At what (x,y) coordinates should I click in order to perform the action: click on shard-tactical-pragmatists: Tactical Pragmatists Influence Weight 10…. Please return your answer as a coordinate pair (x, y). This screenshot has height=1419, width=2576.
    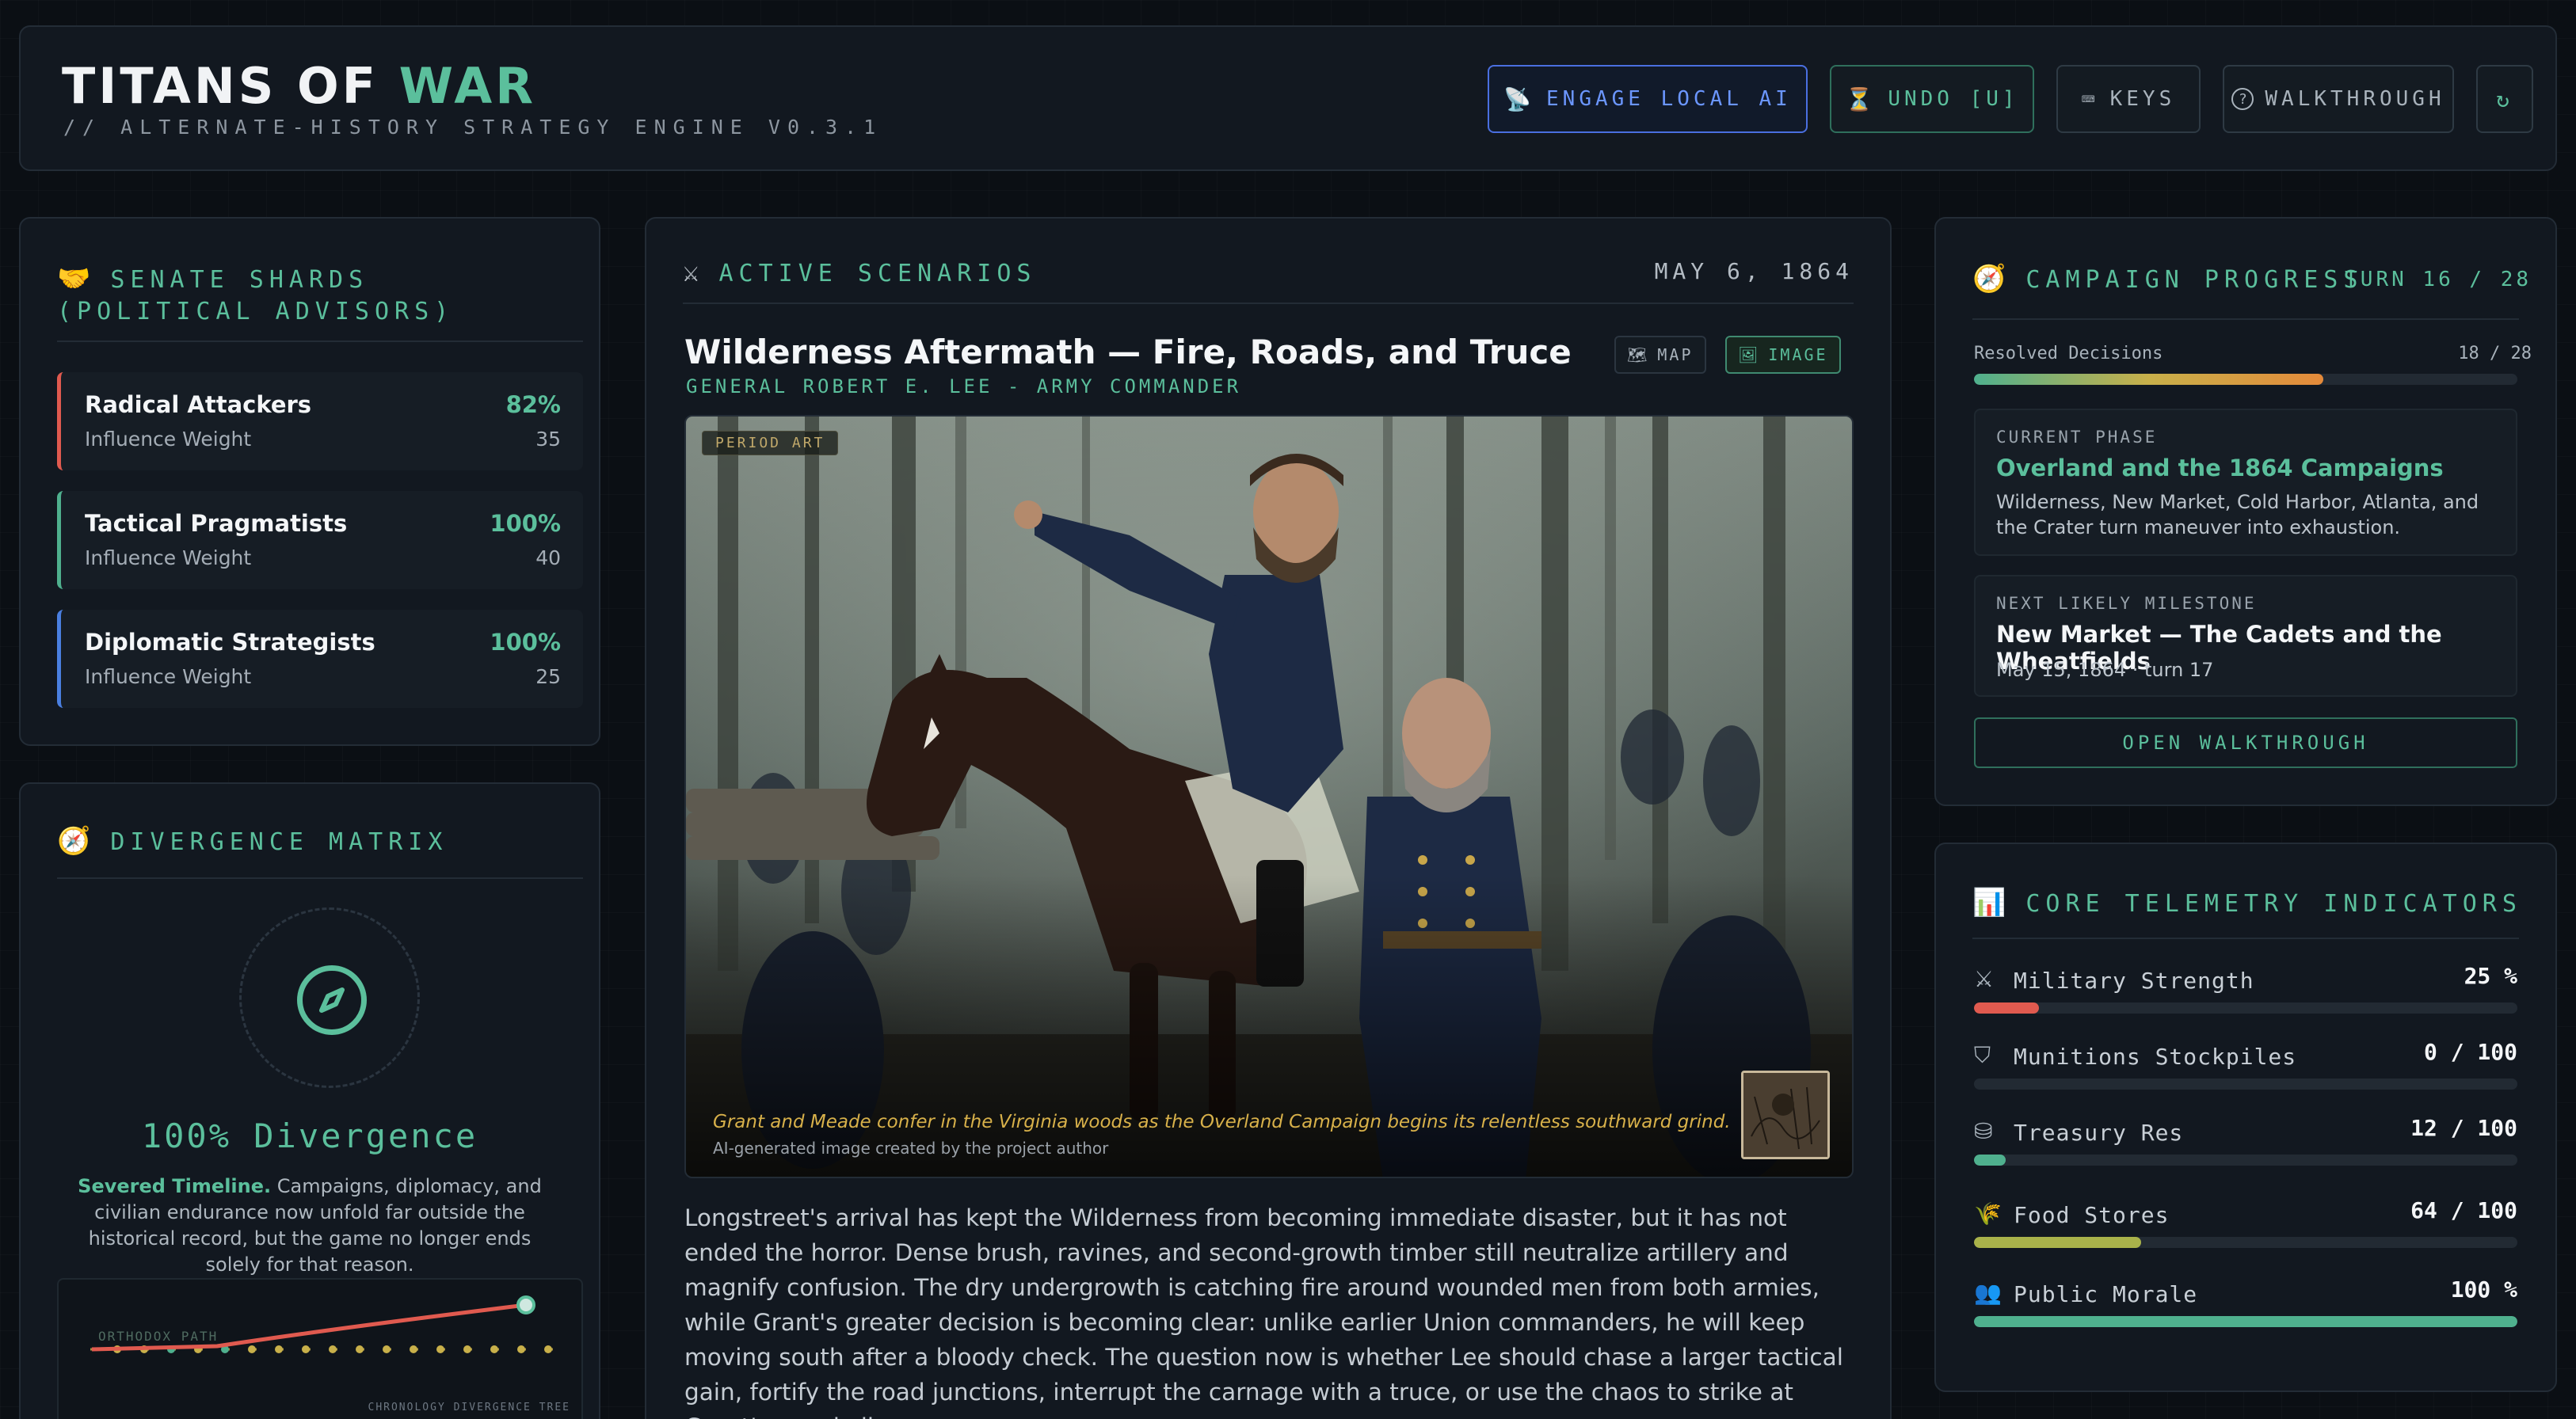
    Looking at the image, I should click on (320, 540).